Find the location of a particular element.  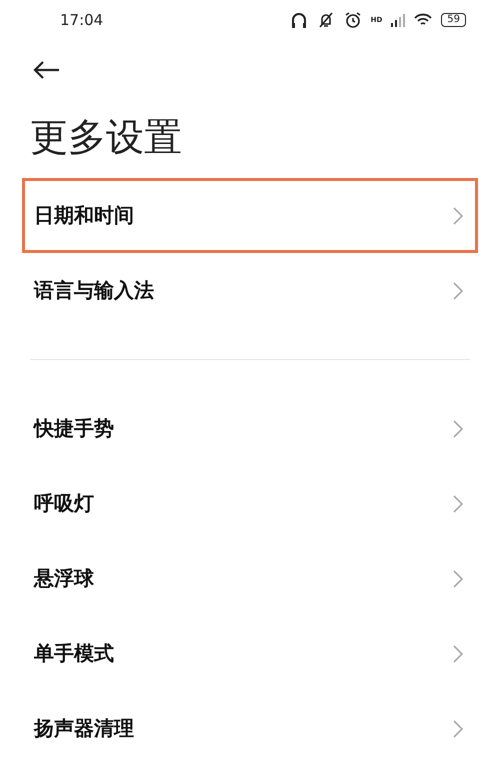

back-arrow-icon is located at coordinates (46, 70).